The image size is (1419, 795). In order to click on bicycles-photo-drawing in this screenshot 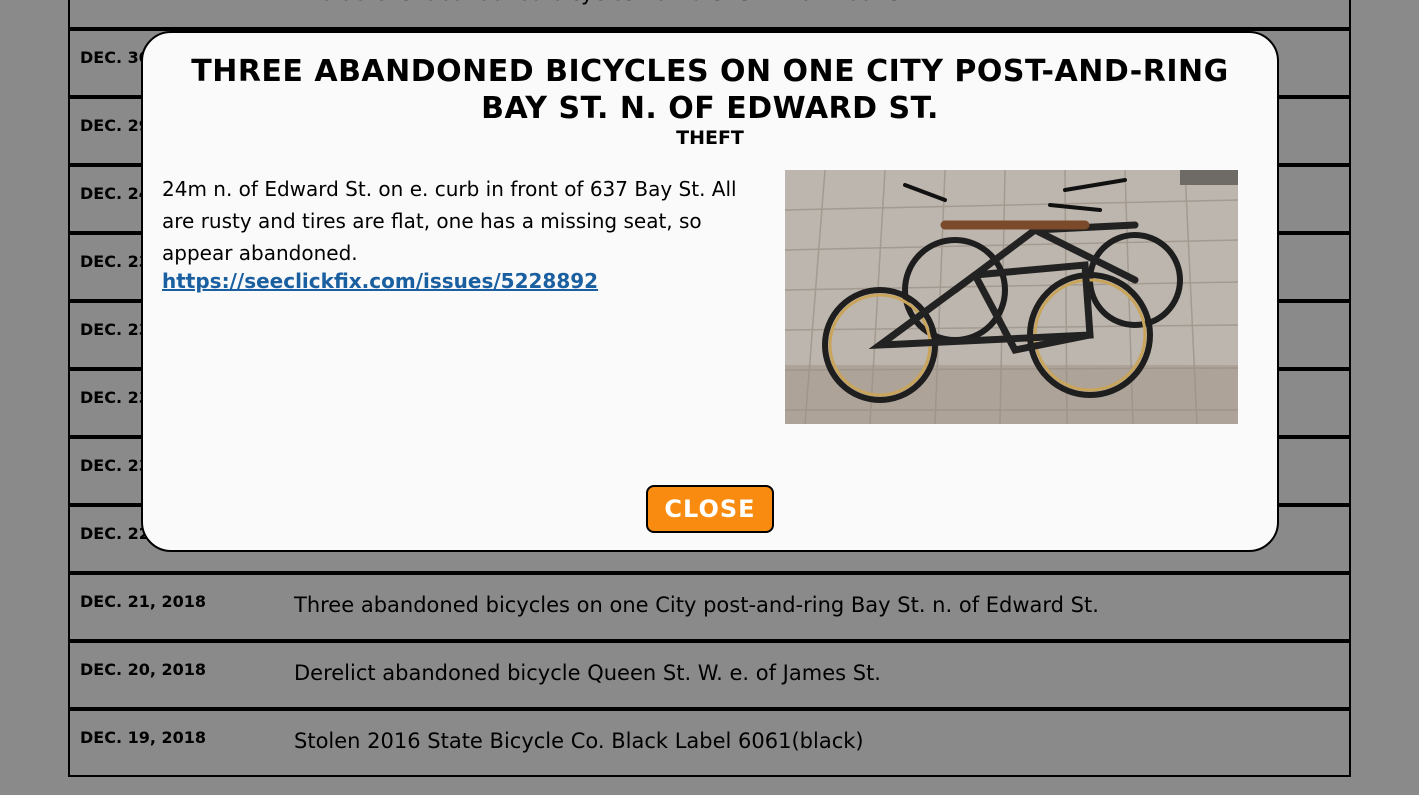, I will do `click(1011, 297)`.